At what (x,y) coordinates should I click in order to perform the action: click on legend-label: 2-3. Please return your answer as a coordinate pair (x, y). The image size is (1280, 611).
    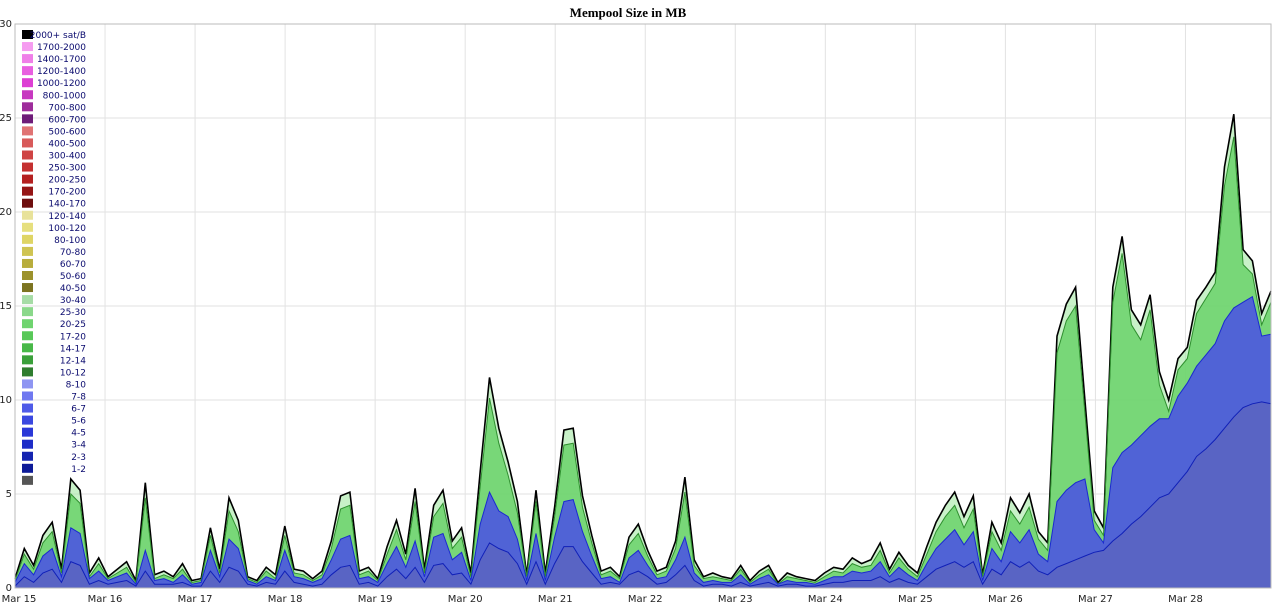
    Looking at the image, I should click on (78, 458).